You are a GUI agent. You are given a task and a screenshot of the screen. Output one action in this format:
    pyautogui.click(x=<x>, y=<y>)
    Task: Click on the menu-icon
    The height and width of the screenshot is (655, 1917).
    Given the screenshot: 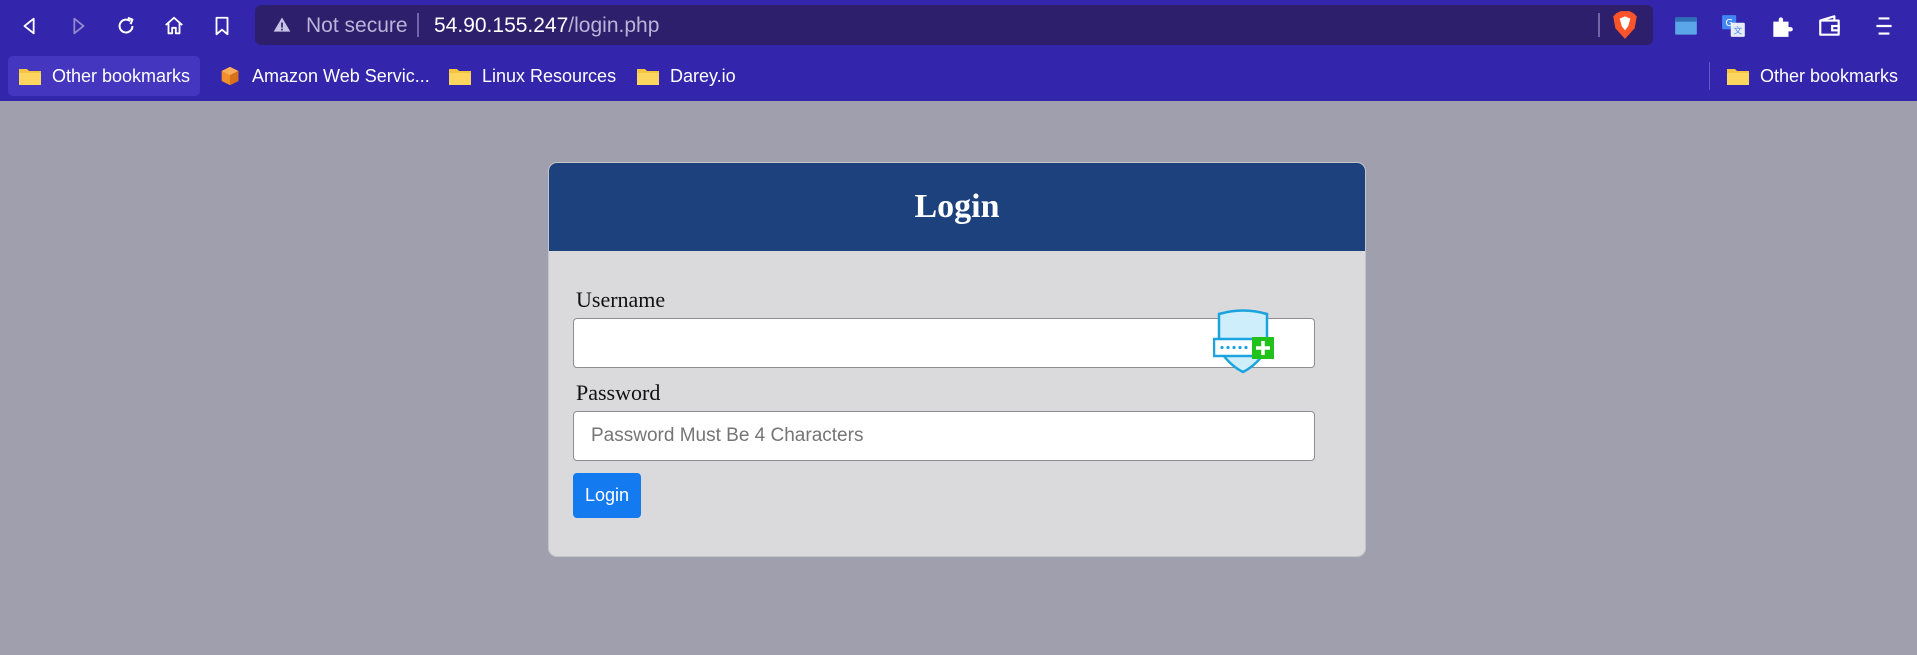 What is the action you would take?
    pyautogui.click(x=1884, y=26)
    